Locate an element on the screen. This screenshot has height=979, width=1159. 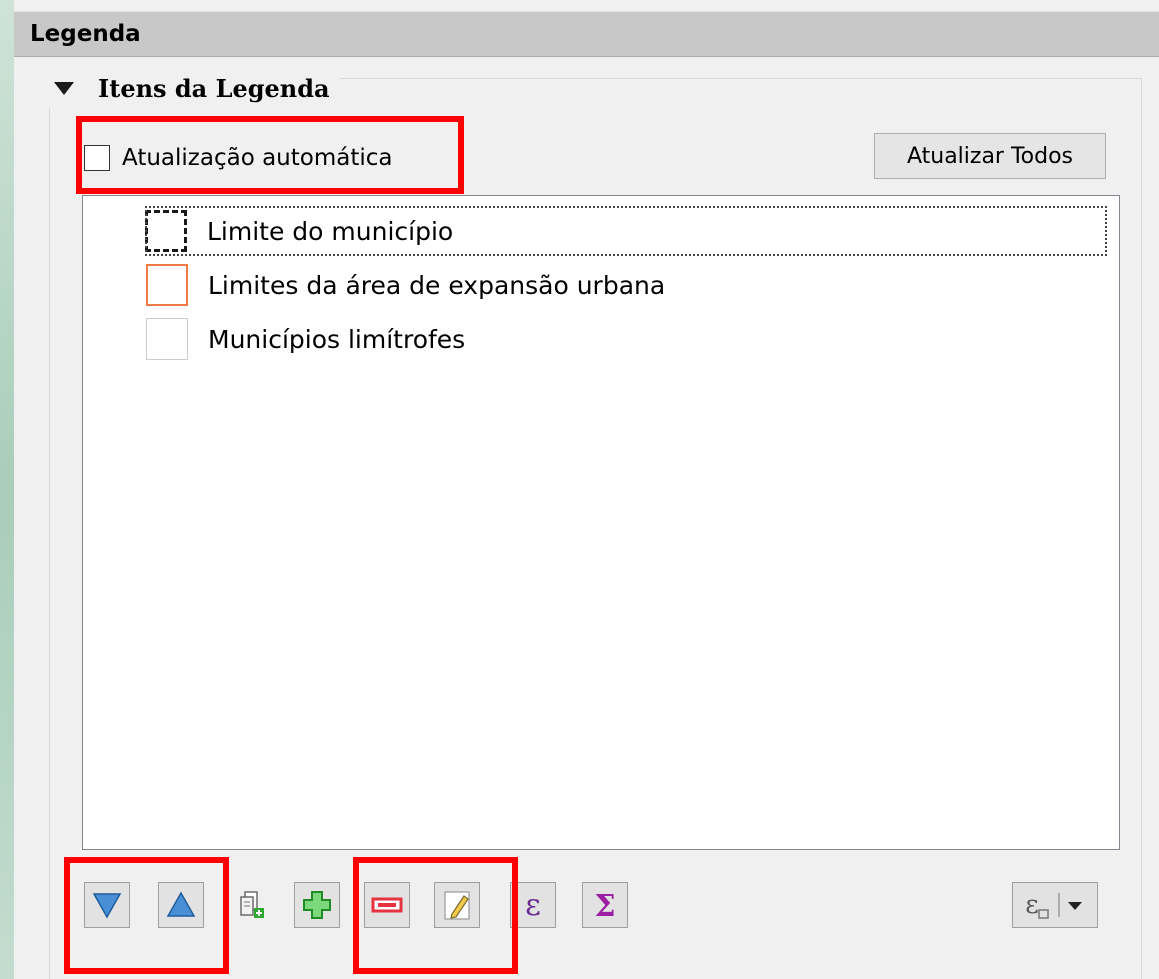
remove-item-button is located at coordinates (387, 905).